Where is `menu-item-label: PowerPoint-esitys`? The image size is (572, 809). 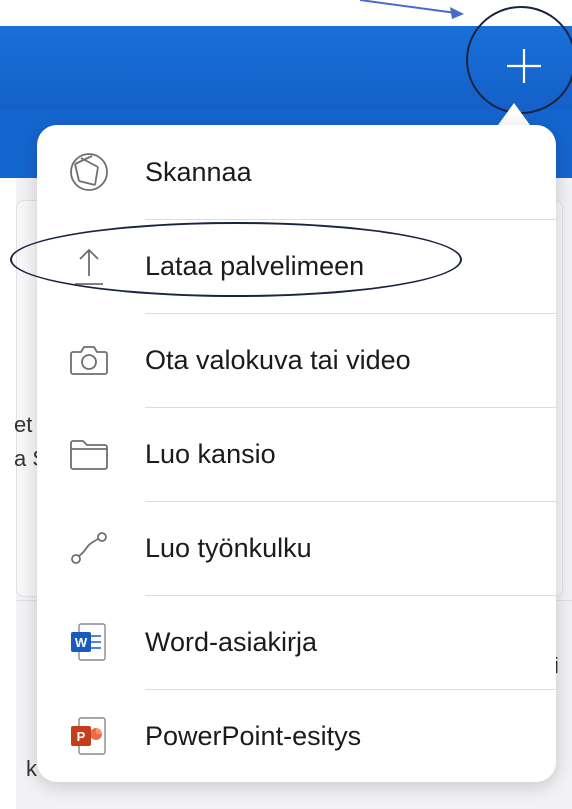
menu-item-label: PowerPoint-esitys is located at coordinates (253, 735).